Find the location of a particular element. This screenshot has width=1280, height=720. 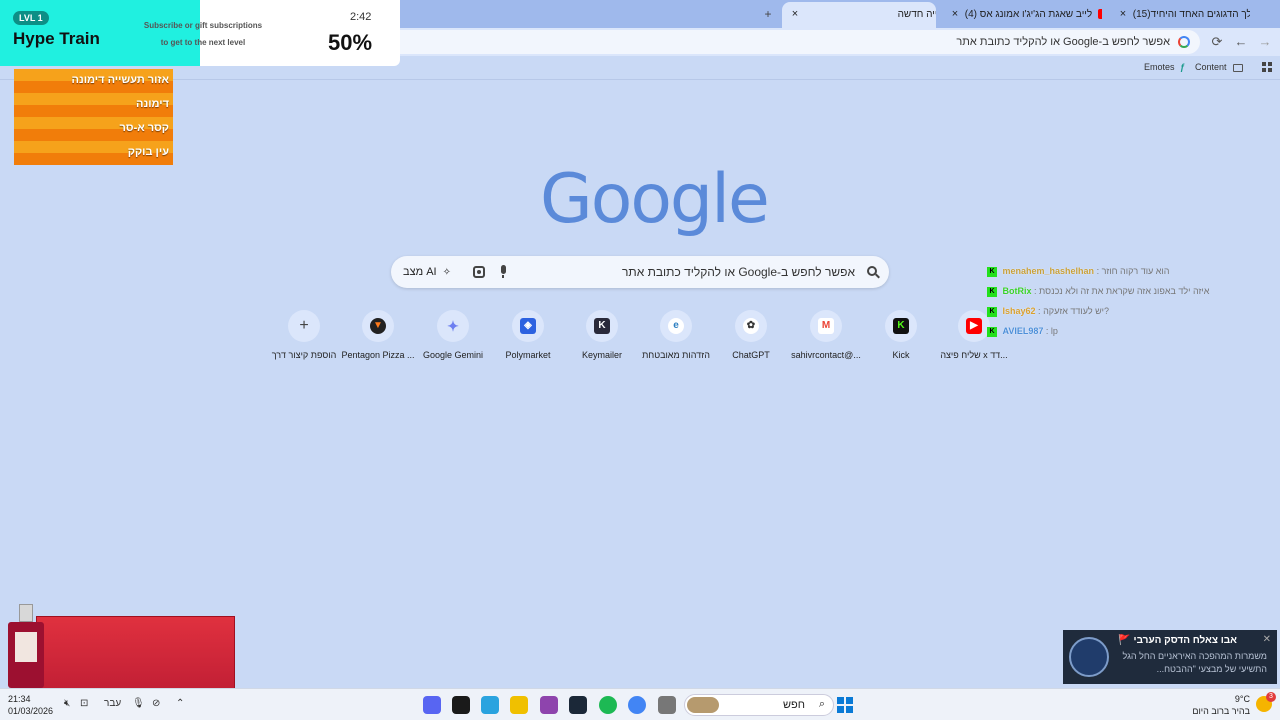

add-shortcut-button: + הוספת קיצור דרך is located at coordinates (304, 335).